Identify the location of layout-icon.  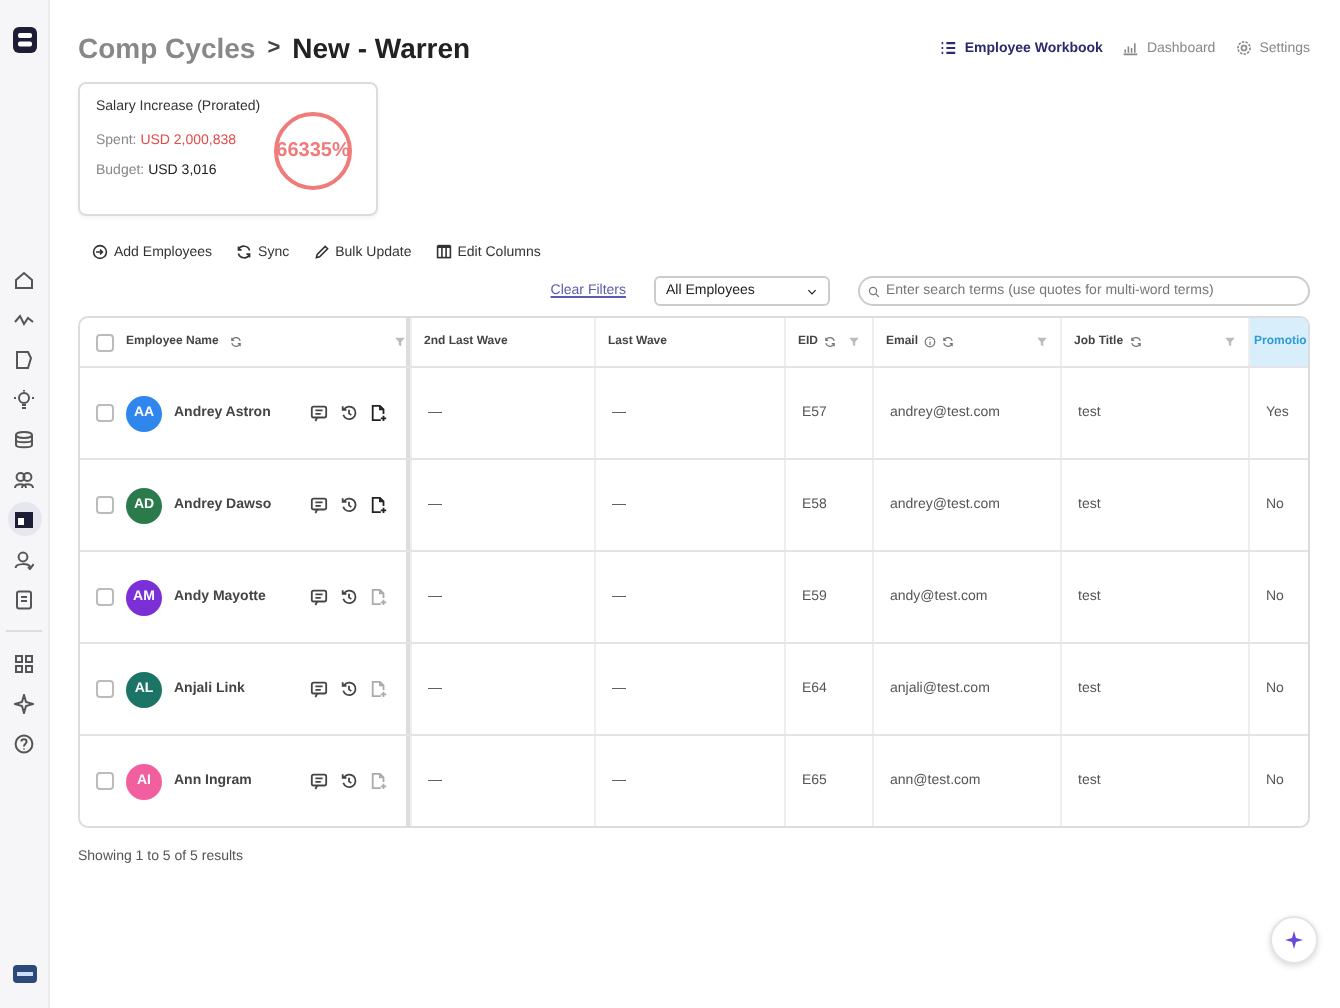
(24, 519).